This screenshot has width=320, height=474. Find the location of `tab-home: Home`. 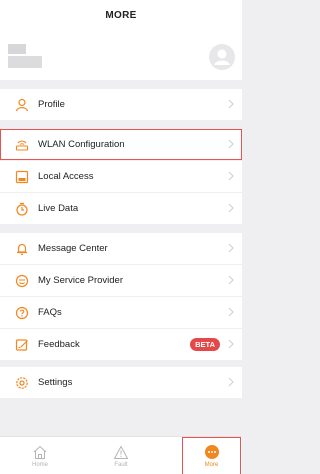

tab-home: Home is located at coordinates (40, 455).